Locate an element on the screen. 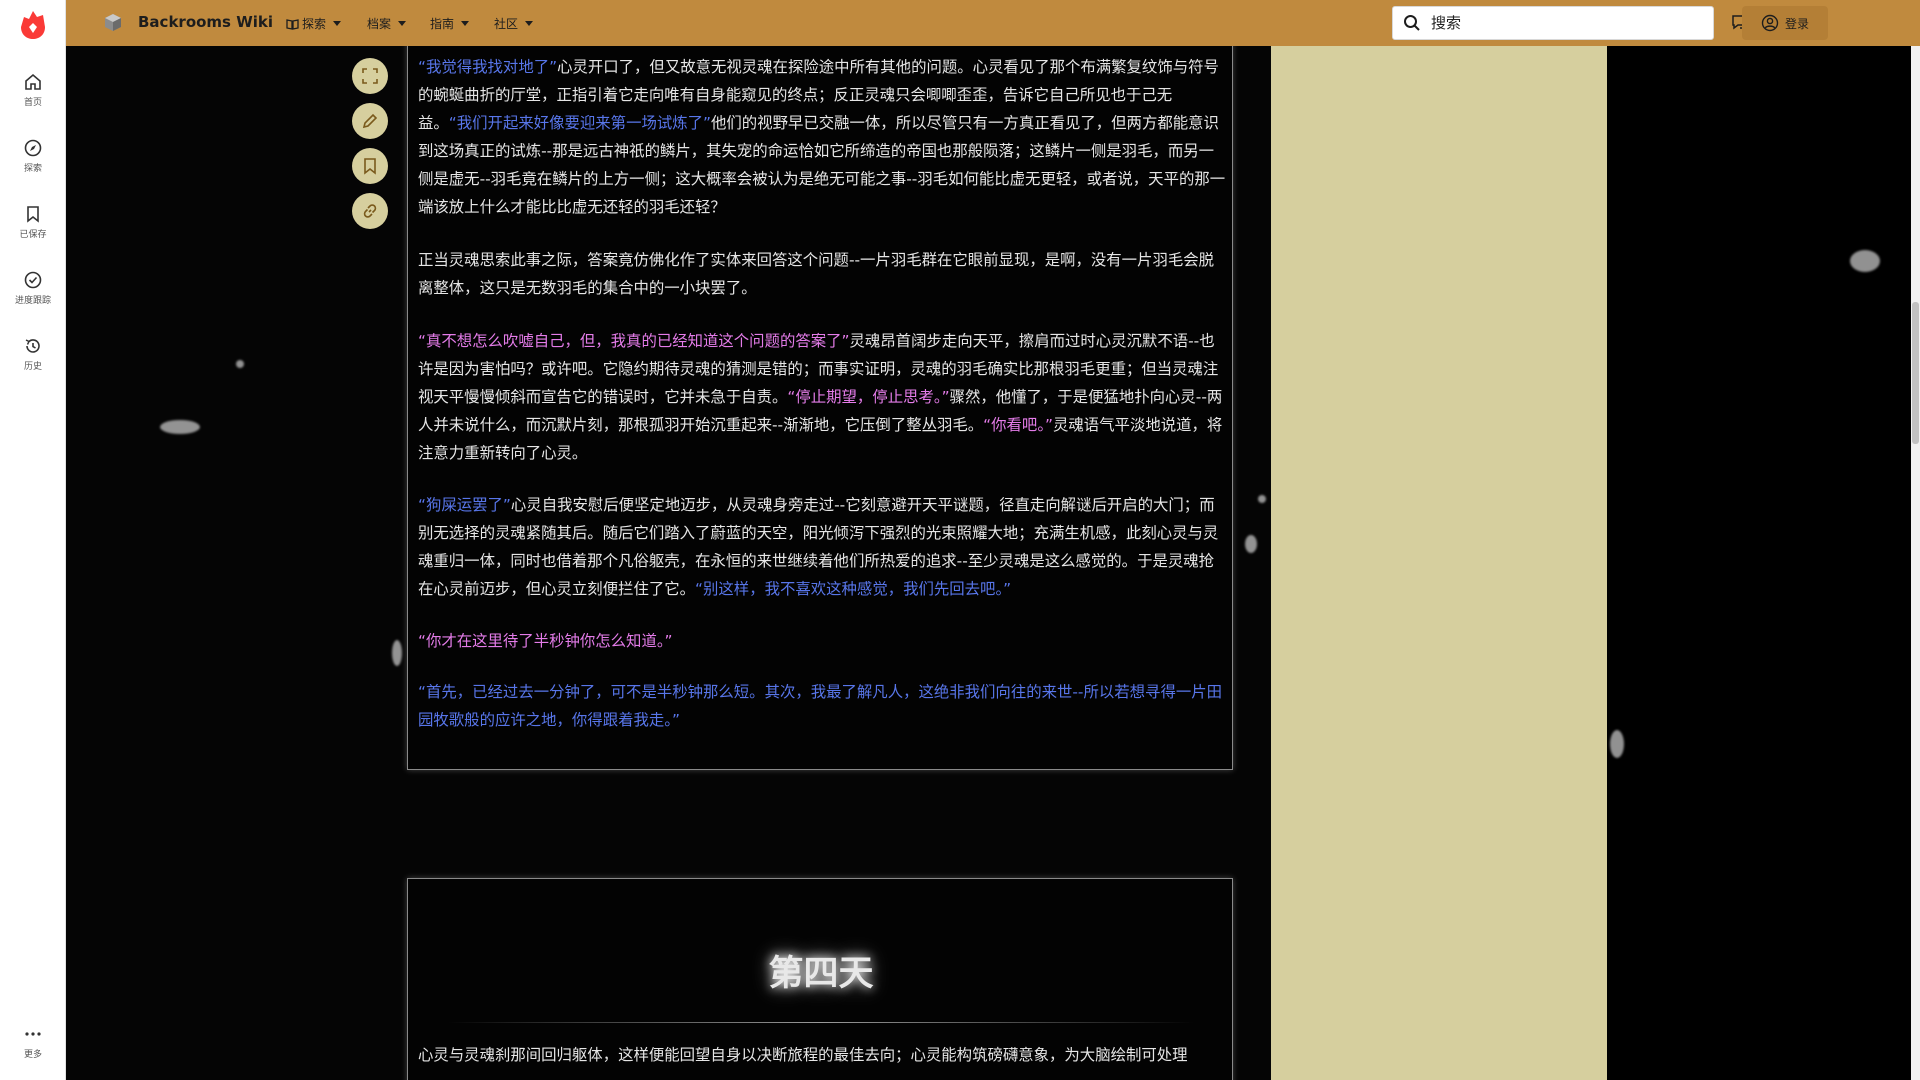 Image resolution: width=1920 pixels, height=1080 pixels. nav-label: 探索 is located at coordinates (314, 24).